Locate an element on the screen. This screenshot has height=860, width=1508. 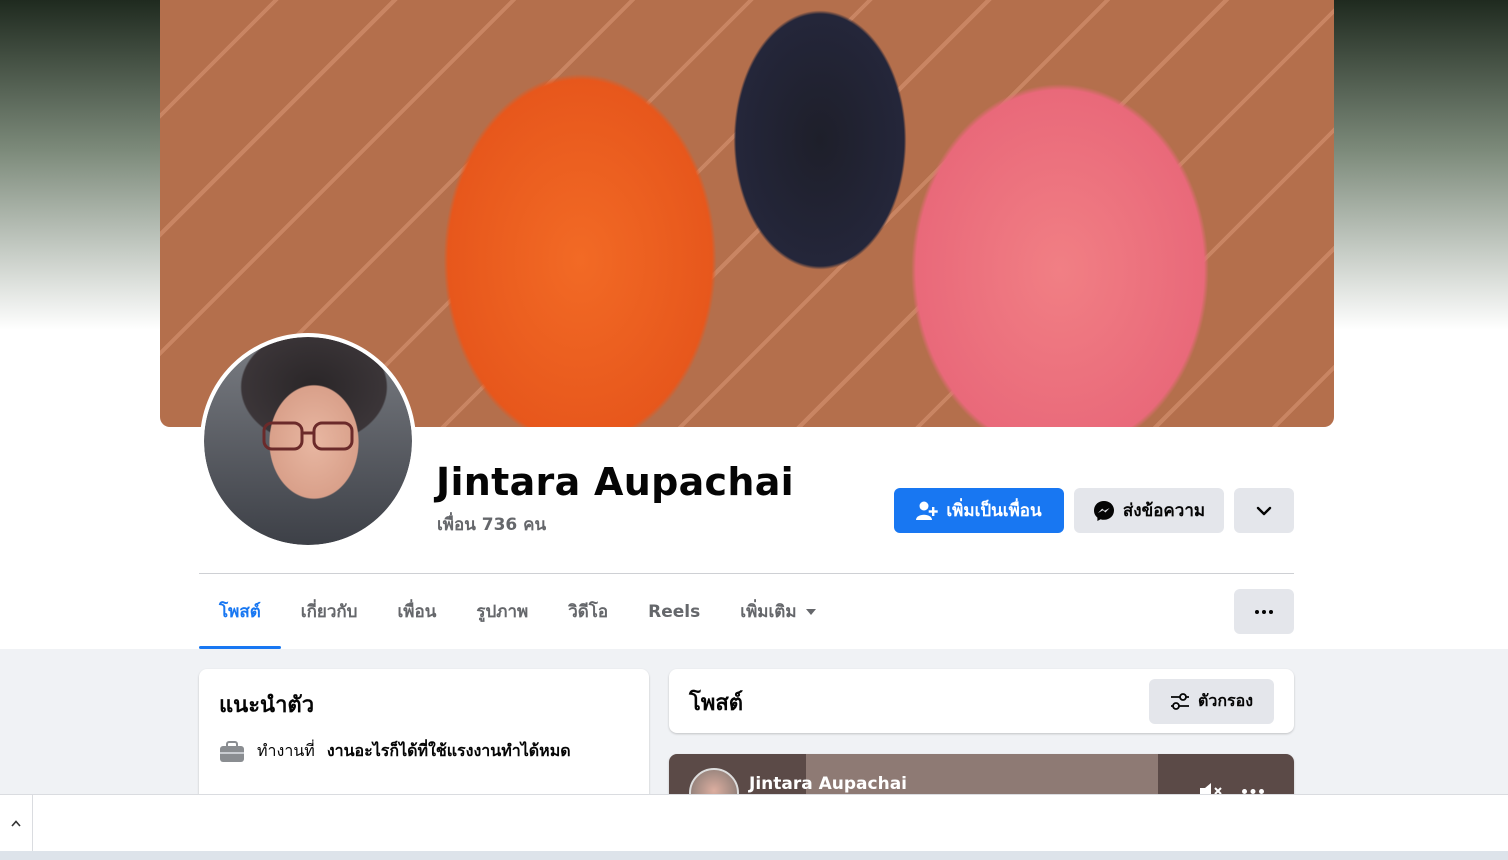
add-friend-button: เพิ่มเป็นเพื่อน is located at coordinates (979, 510).